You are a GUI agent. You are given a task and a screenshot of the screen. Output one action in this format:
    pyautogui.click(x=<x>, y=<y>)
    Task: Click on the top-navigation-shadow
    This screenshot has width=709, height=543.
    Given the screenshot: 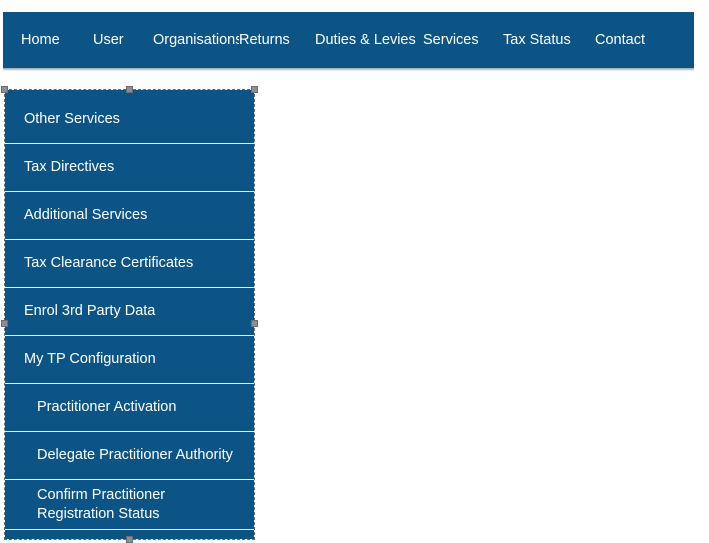 What is the action you would take?
    pyautogui.click(x=348, y=69)
    